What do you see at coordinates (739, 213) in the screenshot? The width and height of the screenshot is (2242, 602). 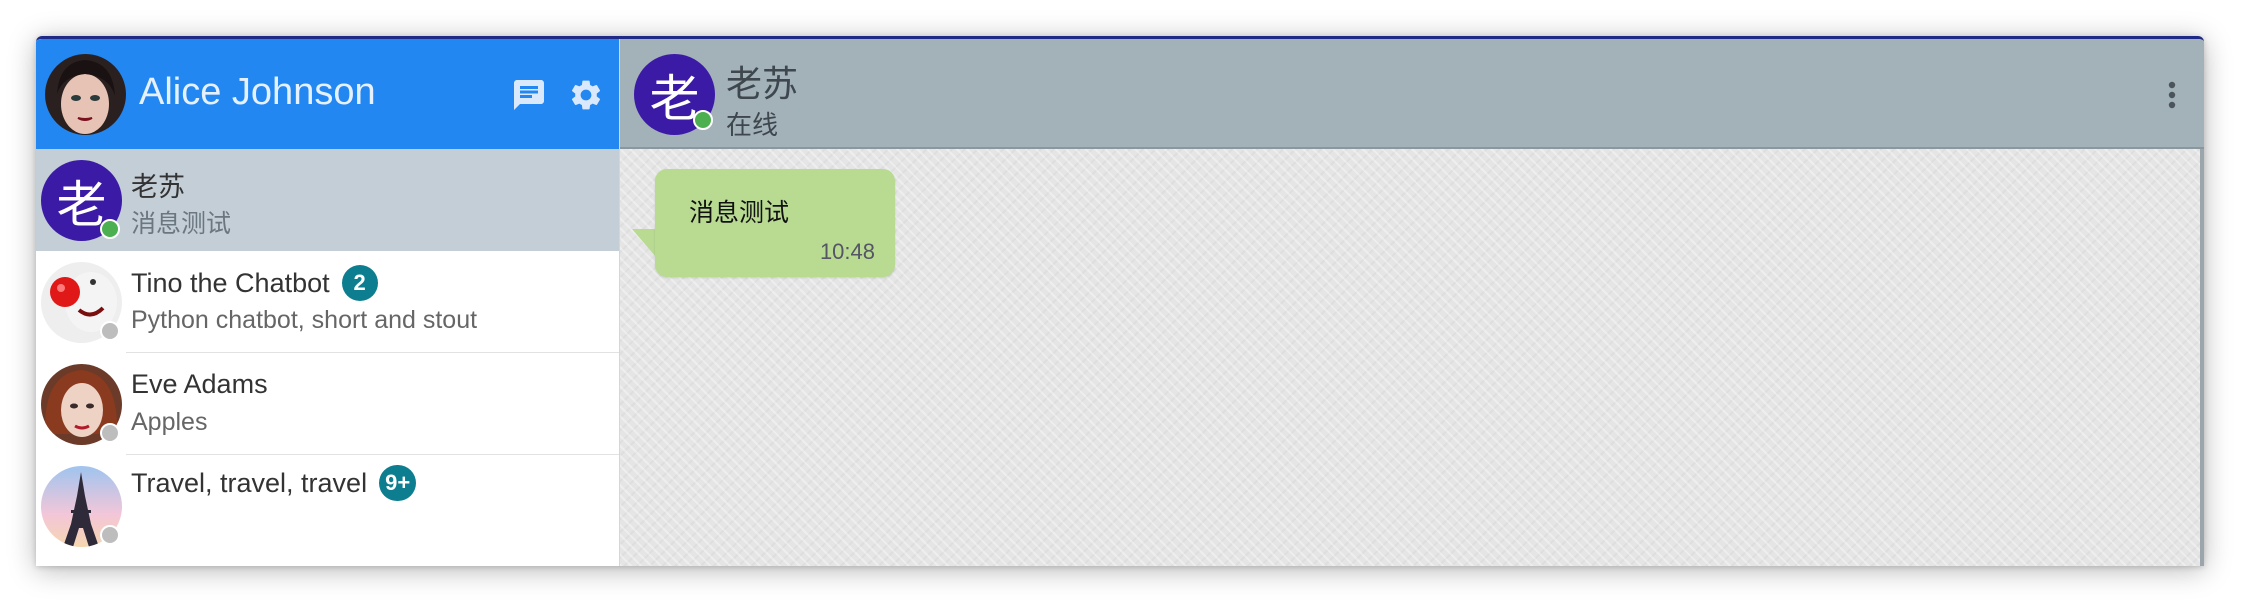 I see `message-text: 消息测试` at bounding box center [739, 213].